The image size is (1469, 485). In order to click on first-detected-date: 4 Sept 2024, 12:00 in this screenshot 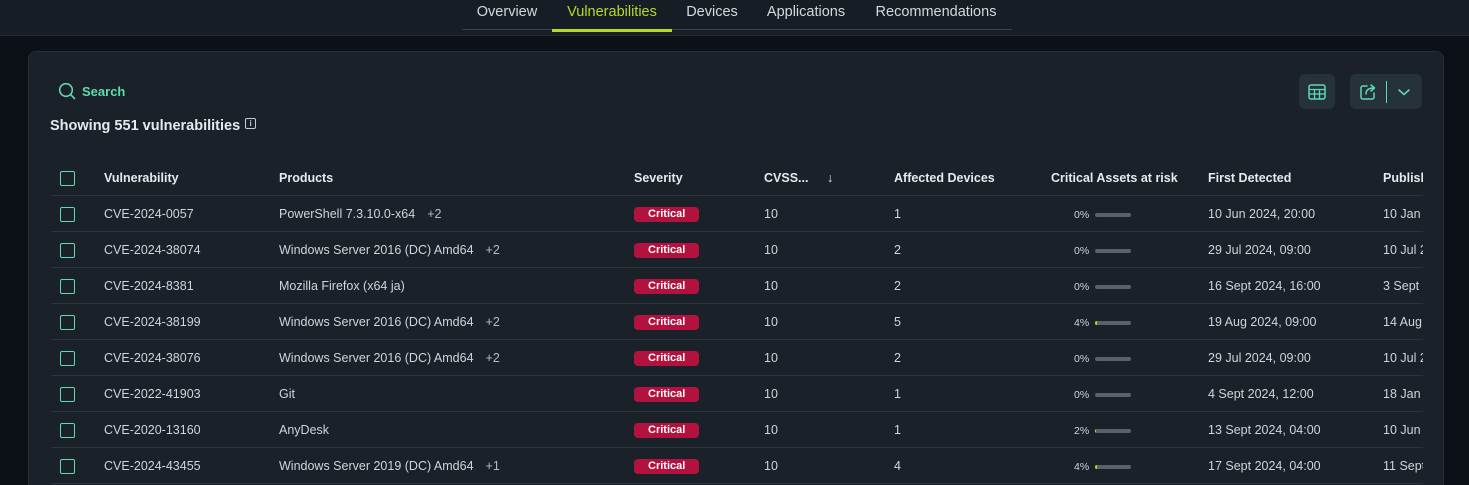, I will do `click(1261, 394)`.